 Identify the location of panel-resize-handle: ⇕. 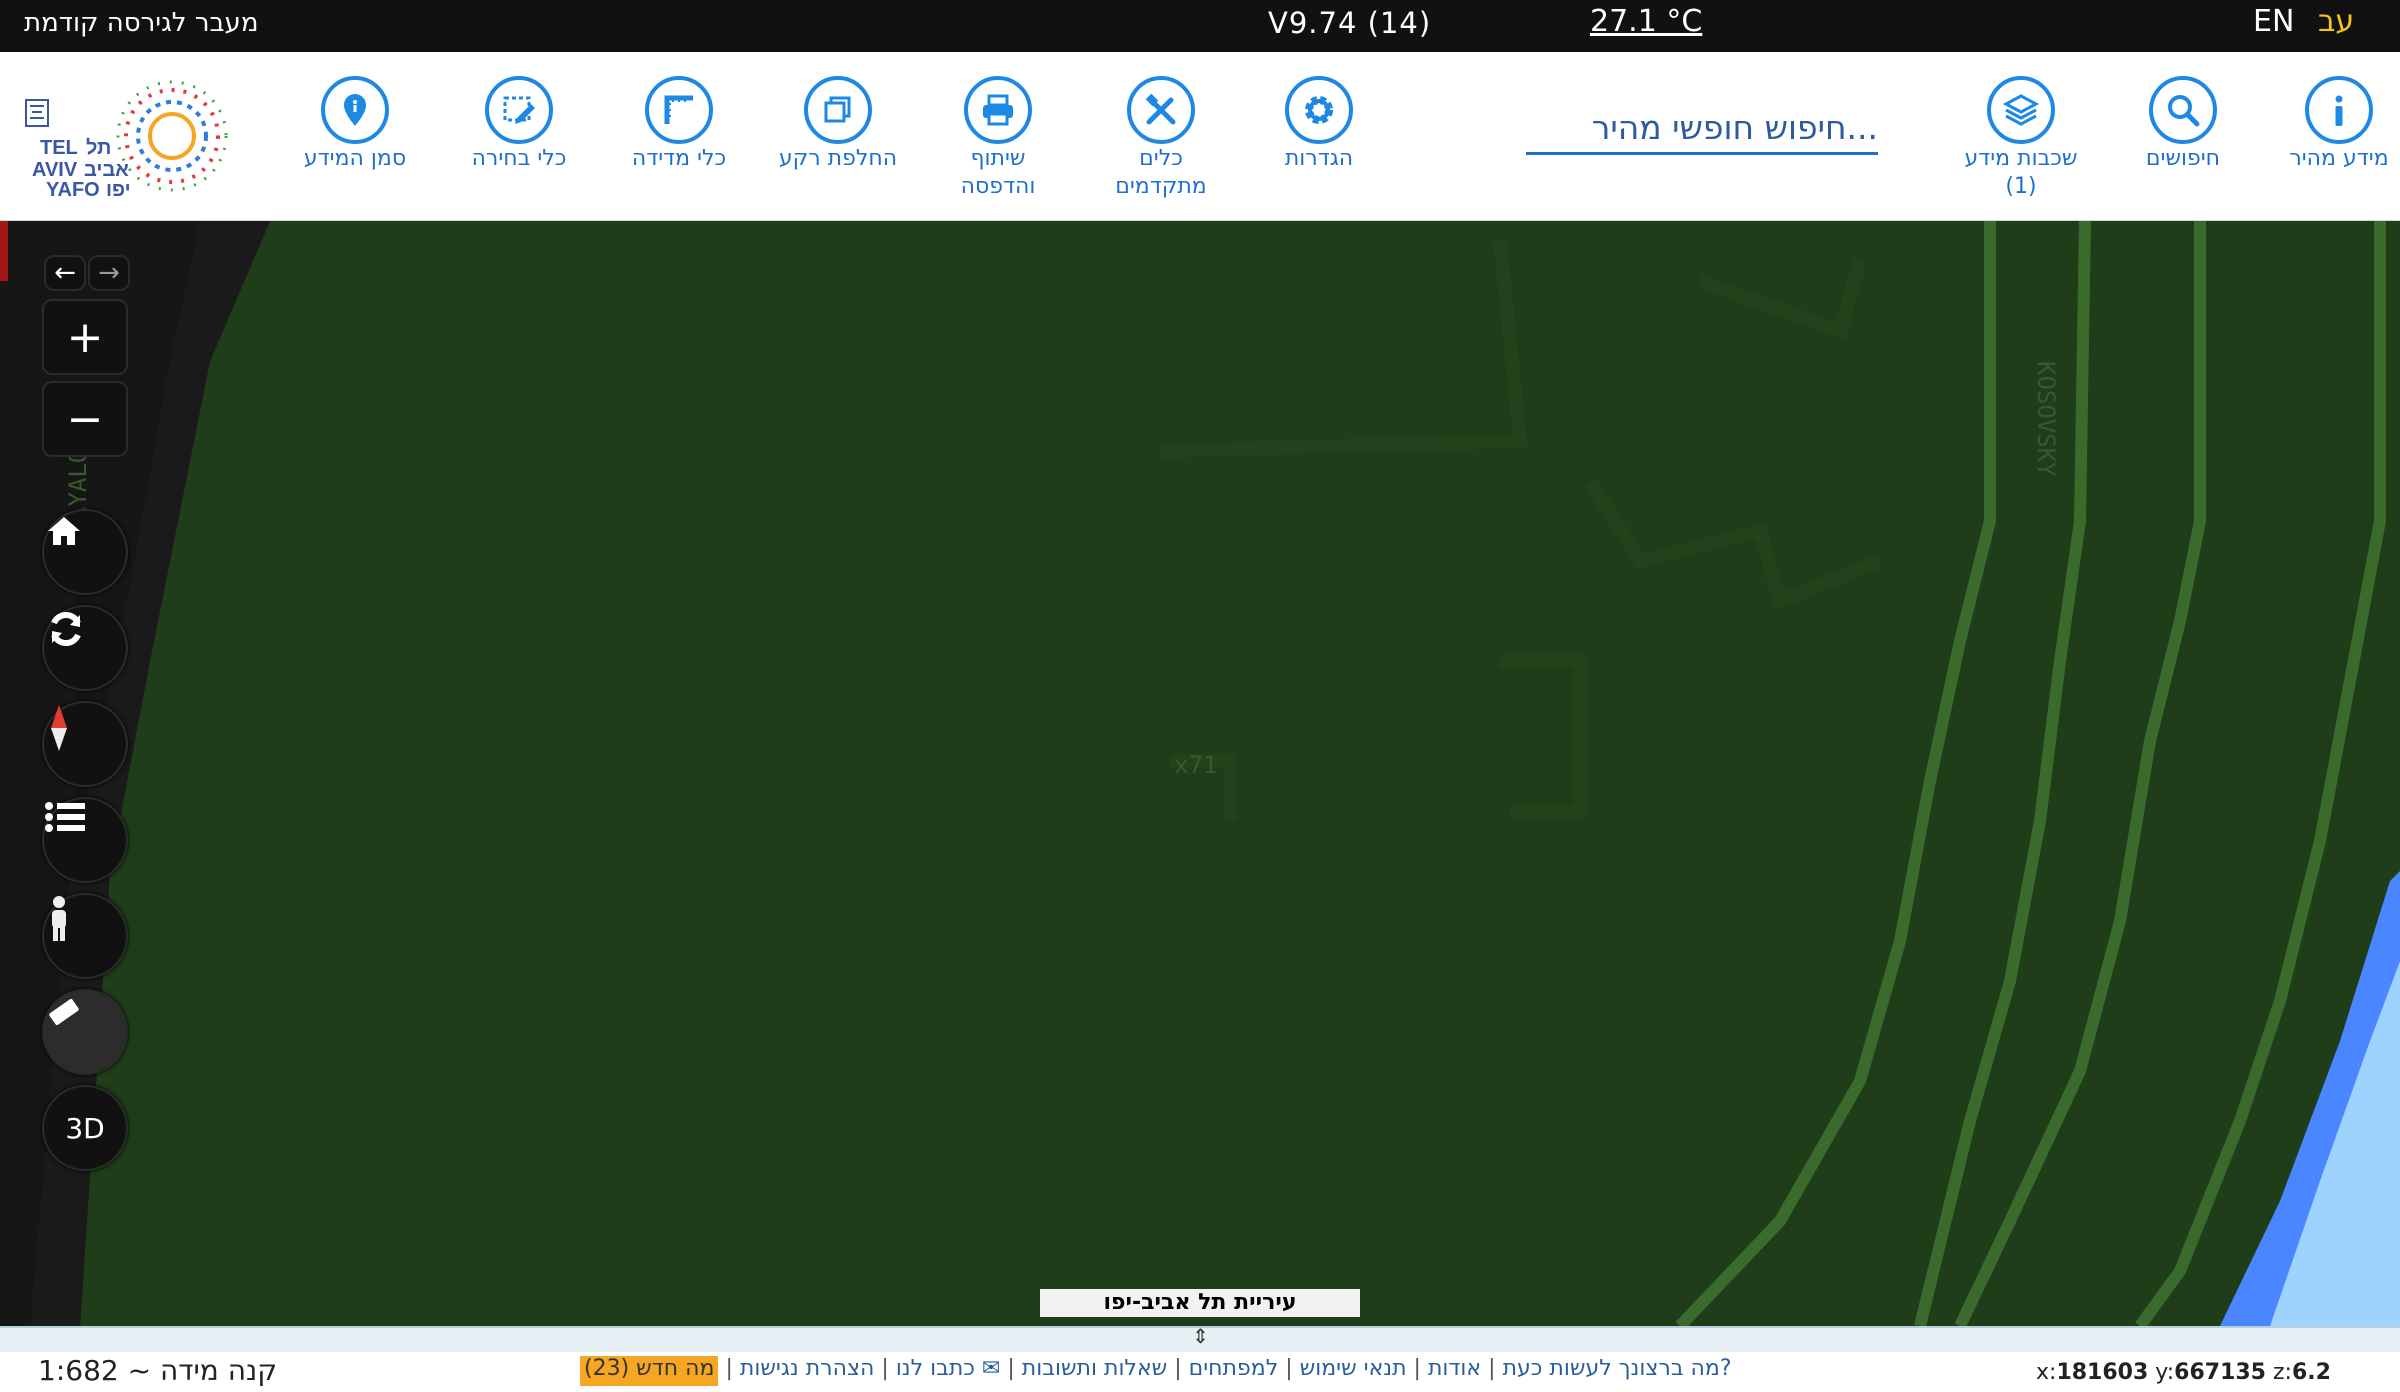
(1200, 1338).